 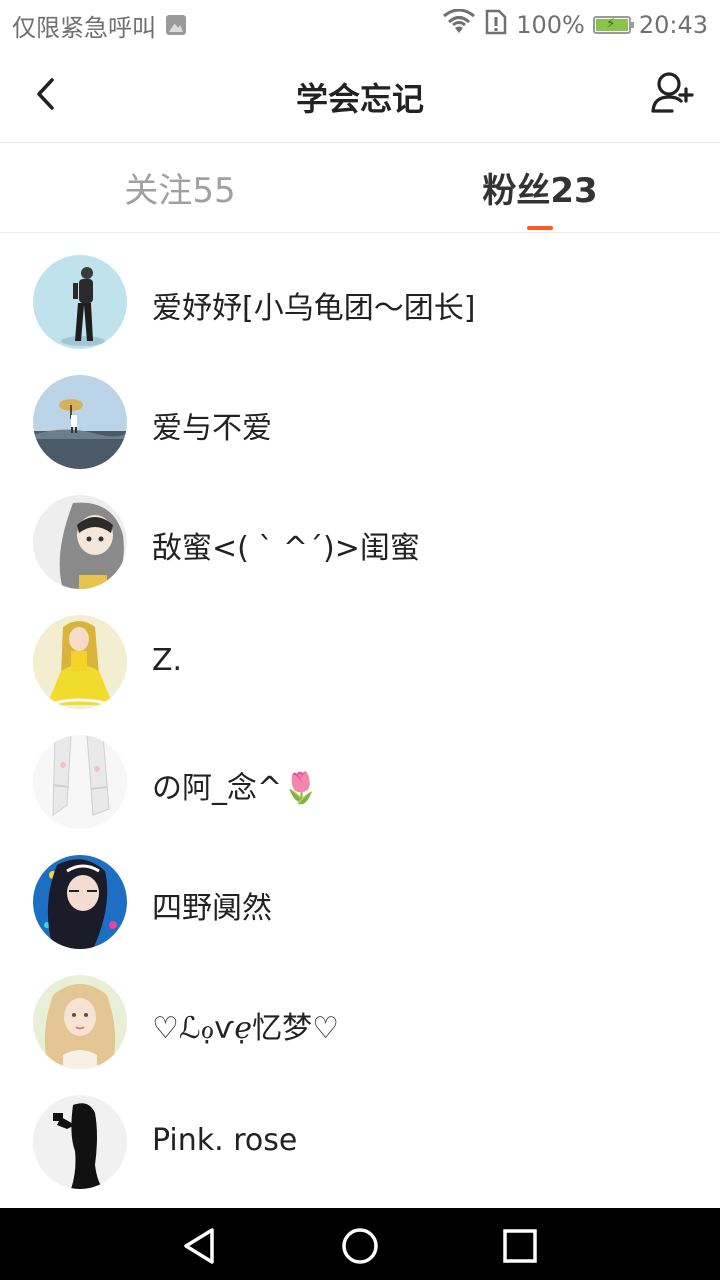 What do you see at coordinates (520, 1246) in the screenshot?
I see `recents-square-icon` at bounding box center [520, 1246].